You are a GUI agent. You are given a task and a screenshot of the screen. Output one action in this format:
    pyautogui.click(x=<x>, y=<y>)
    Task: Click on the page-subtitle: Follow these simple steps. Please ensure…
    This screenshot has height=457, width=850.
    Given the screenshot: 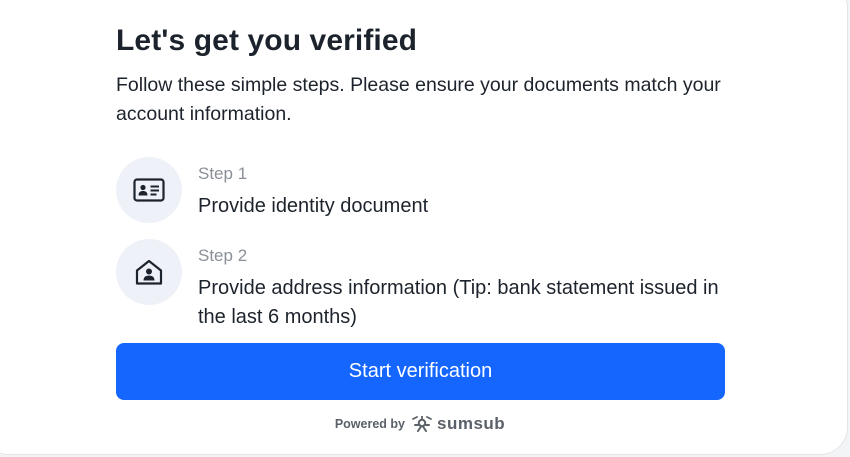 What is the action you would take?
    pyautogui.click(x=418, y=99)
    